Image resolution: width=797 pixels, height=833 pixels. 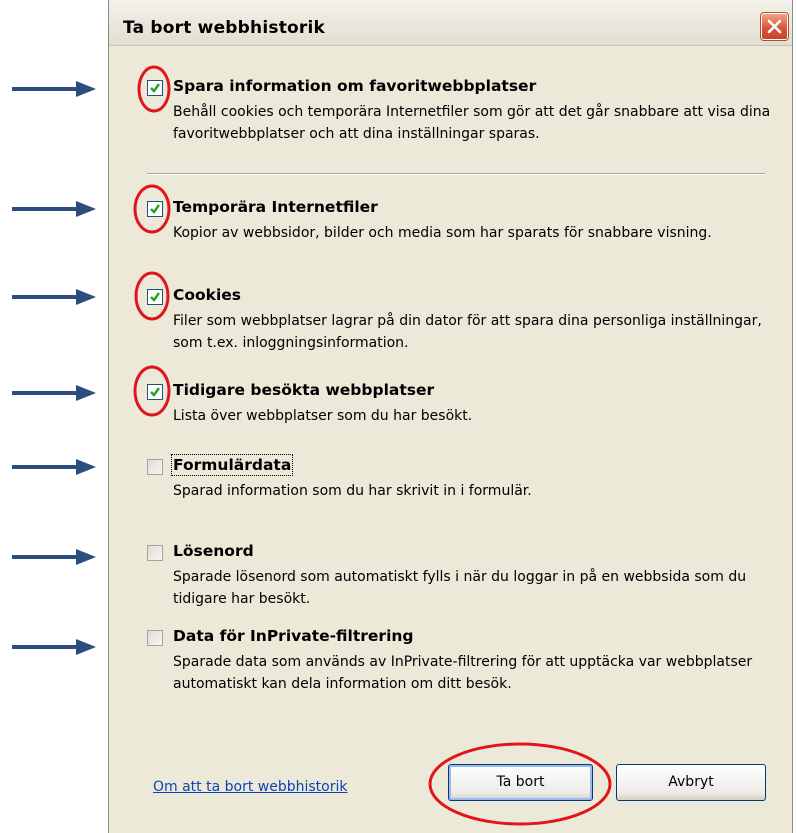 I want to click on close-button, so click(x=774, y=26).